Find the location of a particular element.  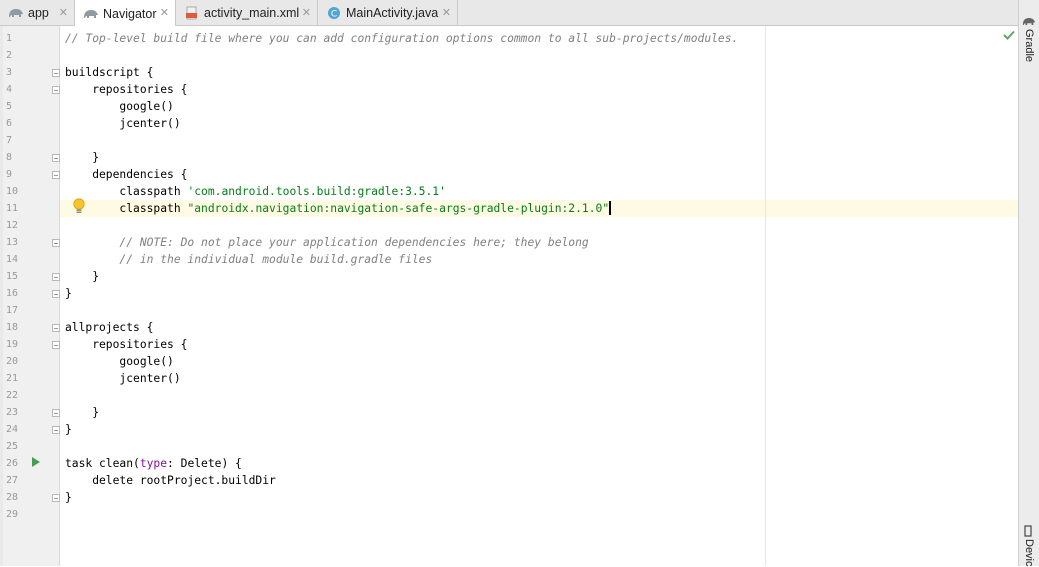

java-class-icon: C is located at coordinates (334, 13).